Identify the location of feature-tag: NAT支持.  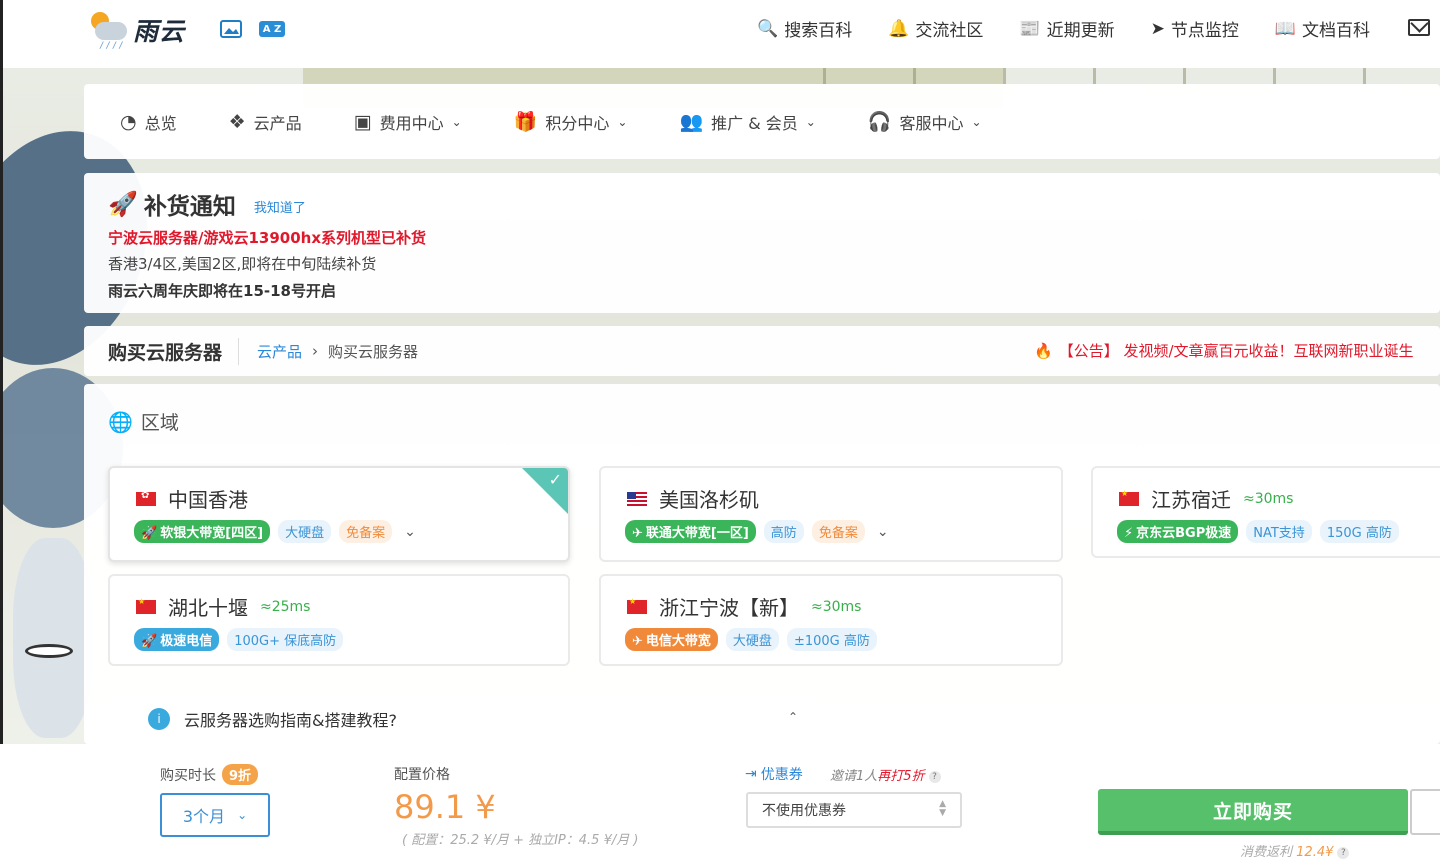
(1279, 531).